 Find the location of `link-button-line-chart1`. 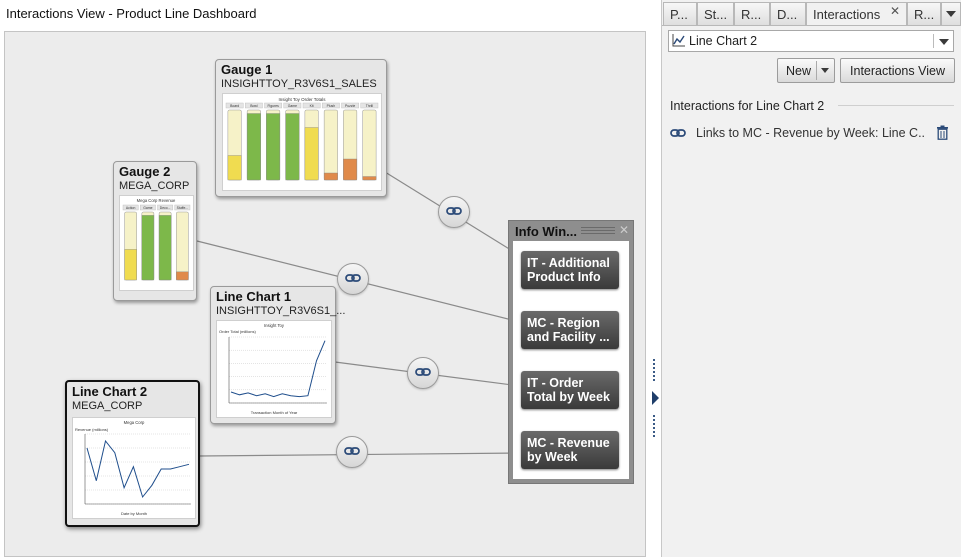

link-button-line-chart1 is located at coordinates (423, 373).